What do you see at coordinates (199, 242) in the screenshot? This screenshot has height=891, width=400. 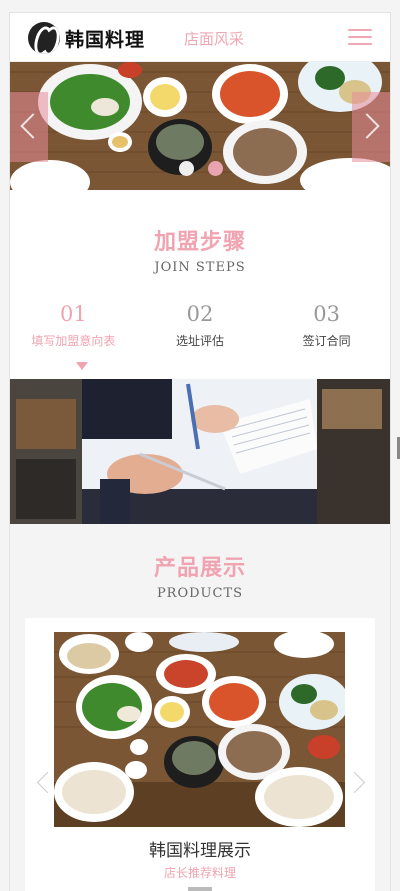 I see `join-steps-title: 加盟步骤` at bounding box center [199, 242].